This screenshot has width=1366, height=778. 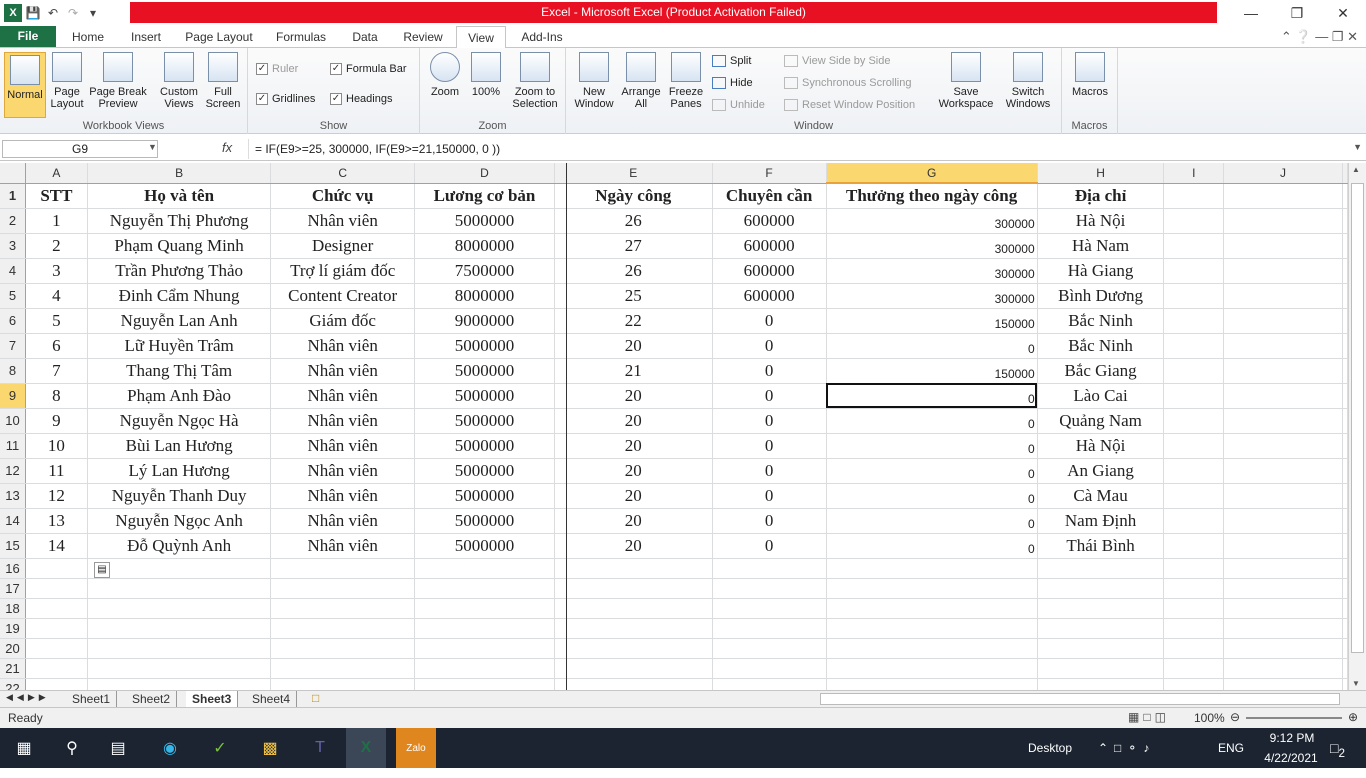 What do you see at coordinates (56, 271) in the screenshot?
I see `cell: 3` at bounding box center [56, 271].